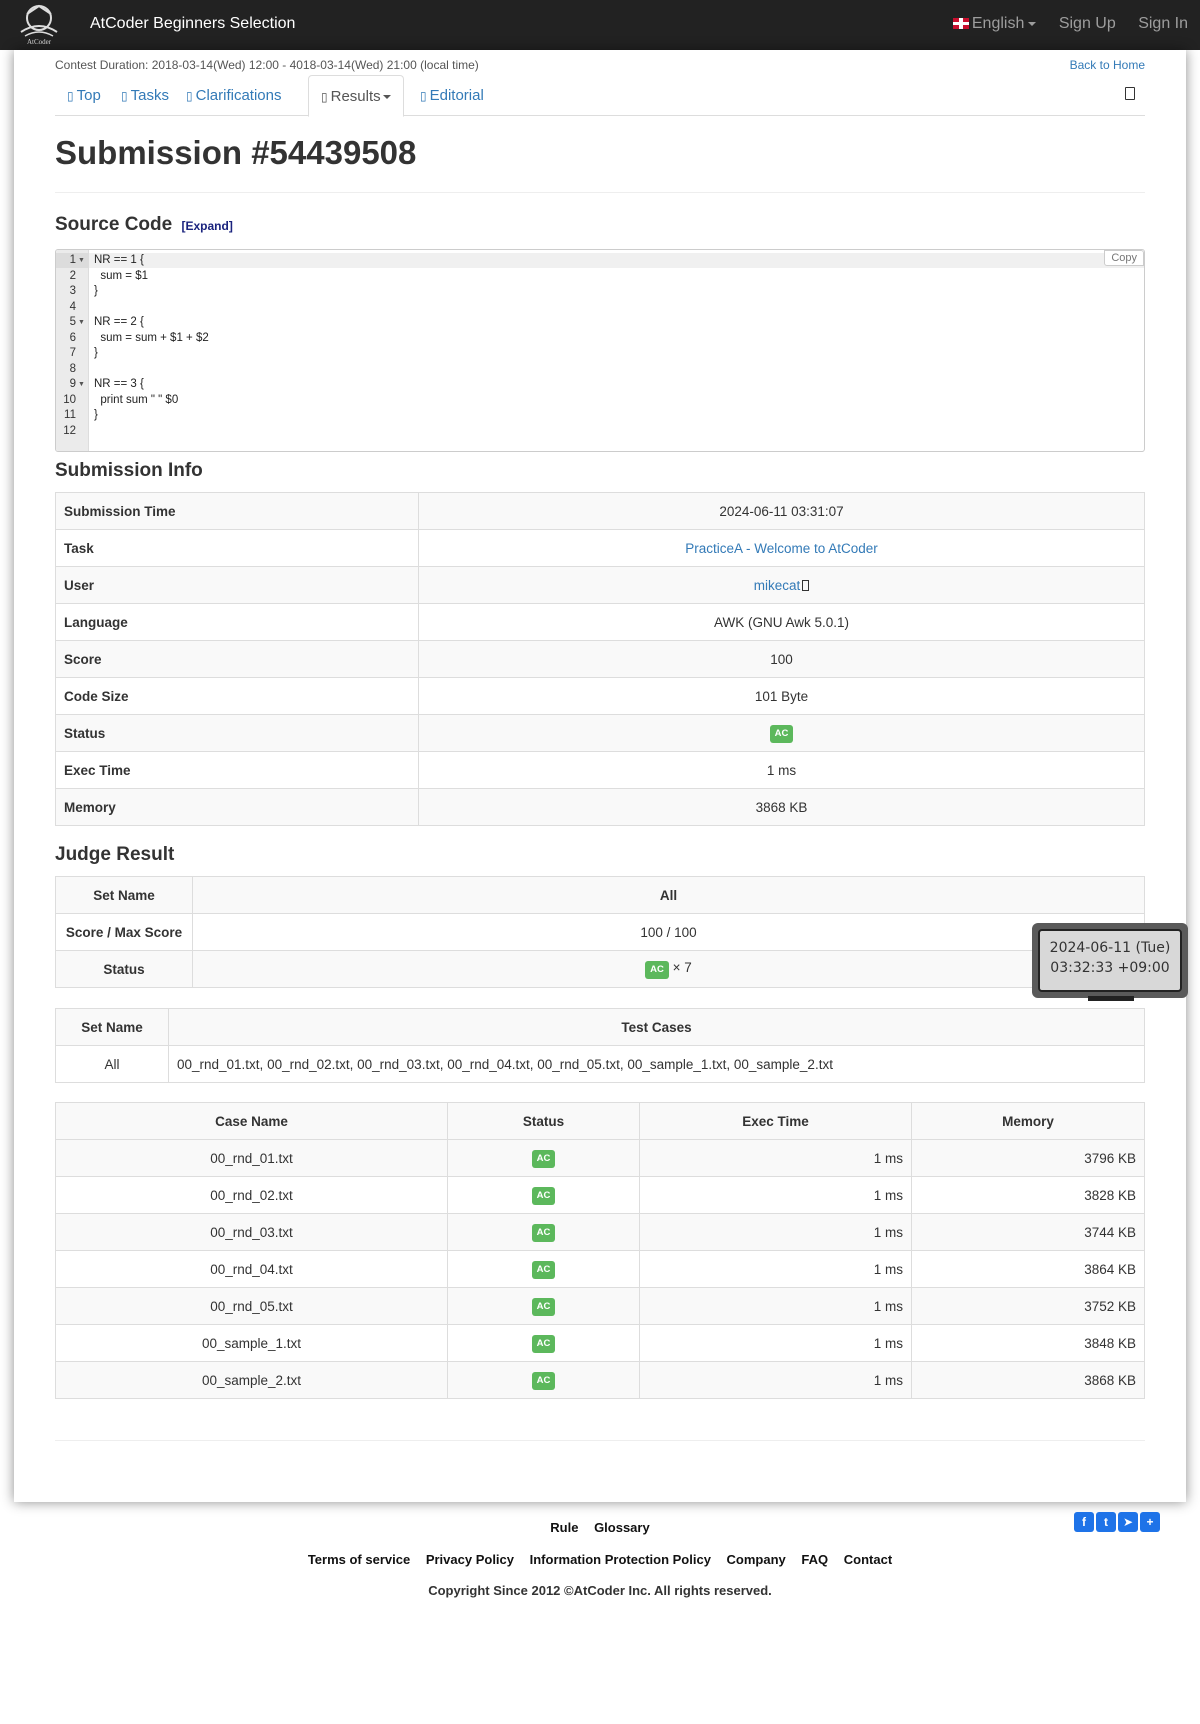  I want to click on atcoder-logo: AtCoder, so click(39, 24).